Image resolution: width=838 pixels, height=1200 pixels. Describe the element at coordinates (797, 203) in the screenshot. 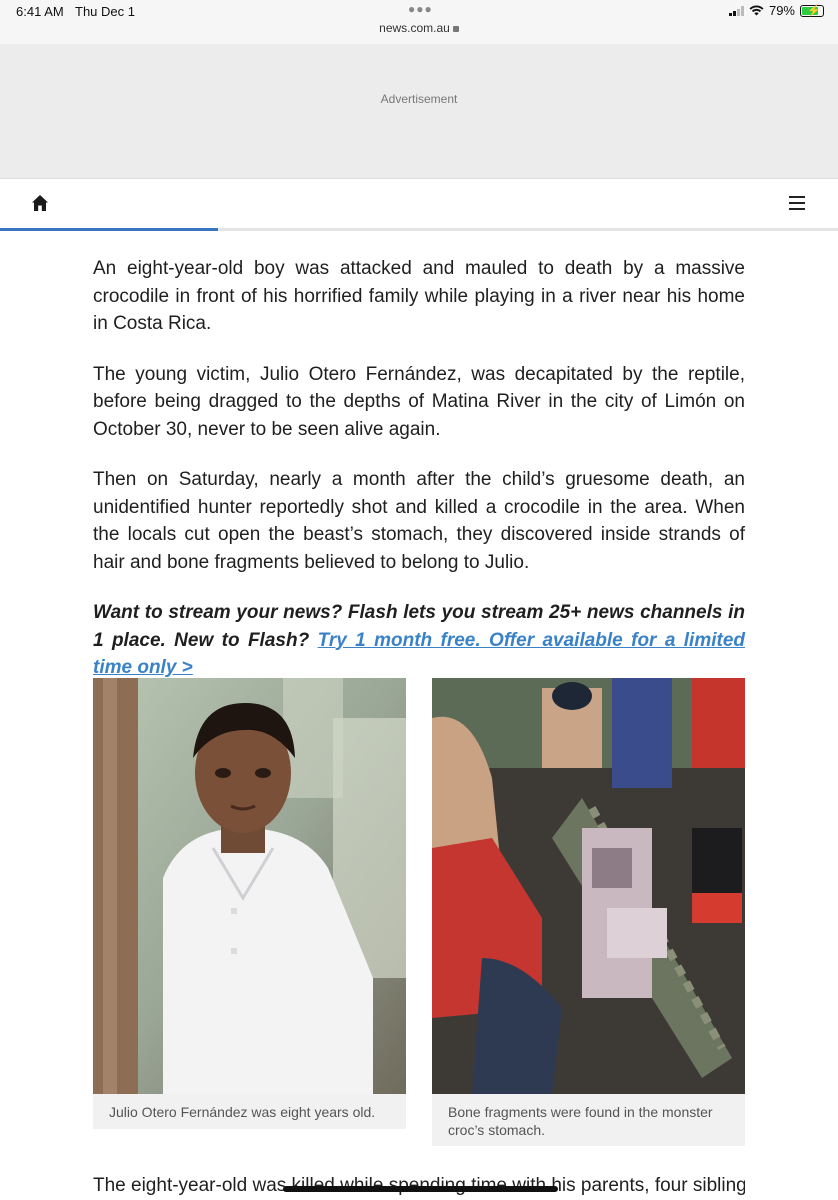

I see `hamburger-menu-icon` at that location.